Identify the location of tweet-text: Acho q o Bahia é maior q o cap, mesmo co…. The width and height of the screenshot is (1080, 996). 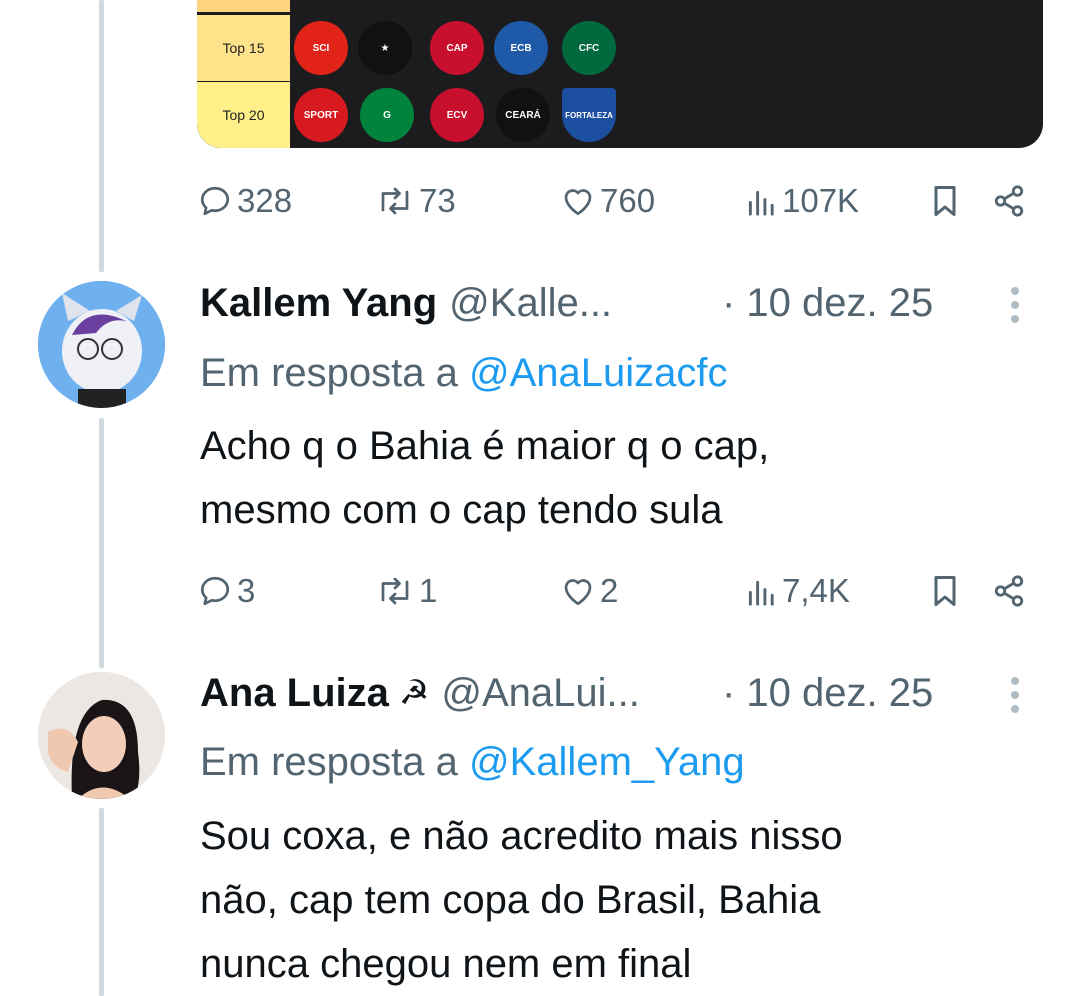
(620, 478).